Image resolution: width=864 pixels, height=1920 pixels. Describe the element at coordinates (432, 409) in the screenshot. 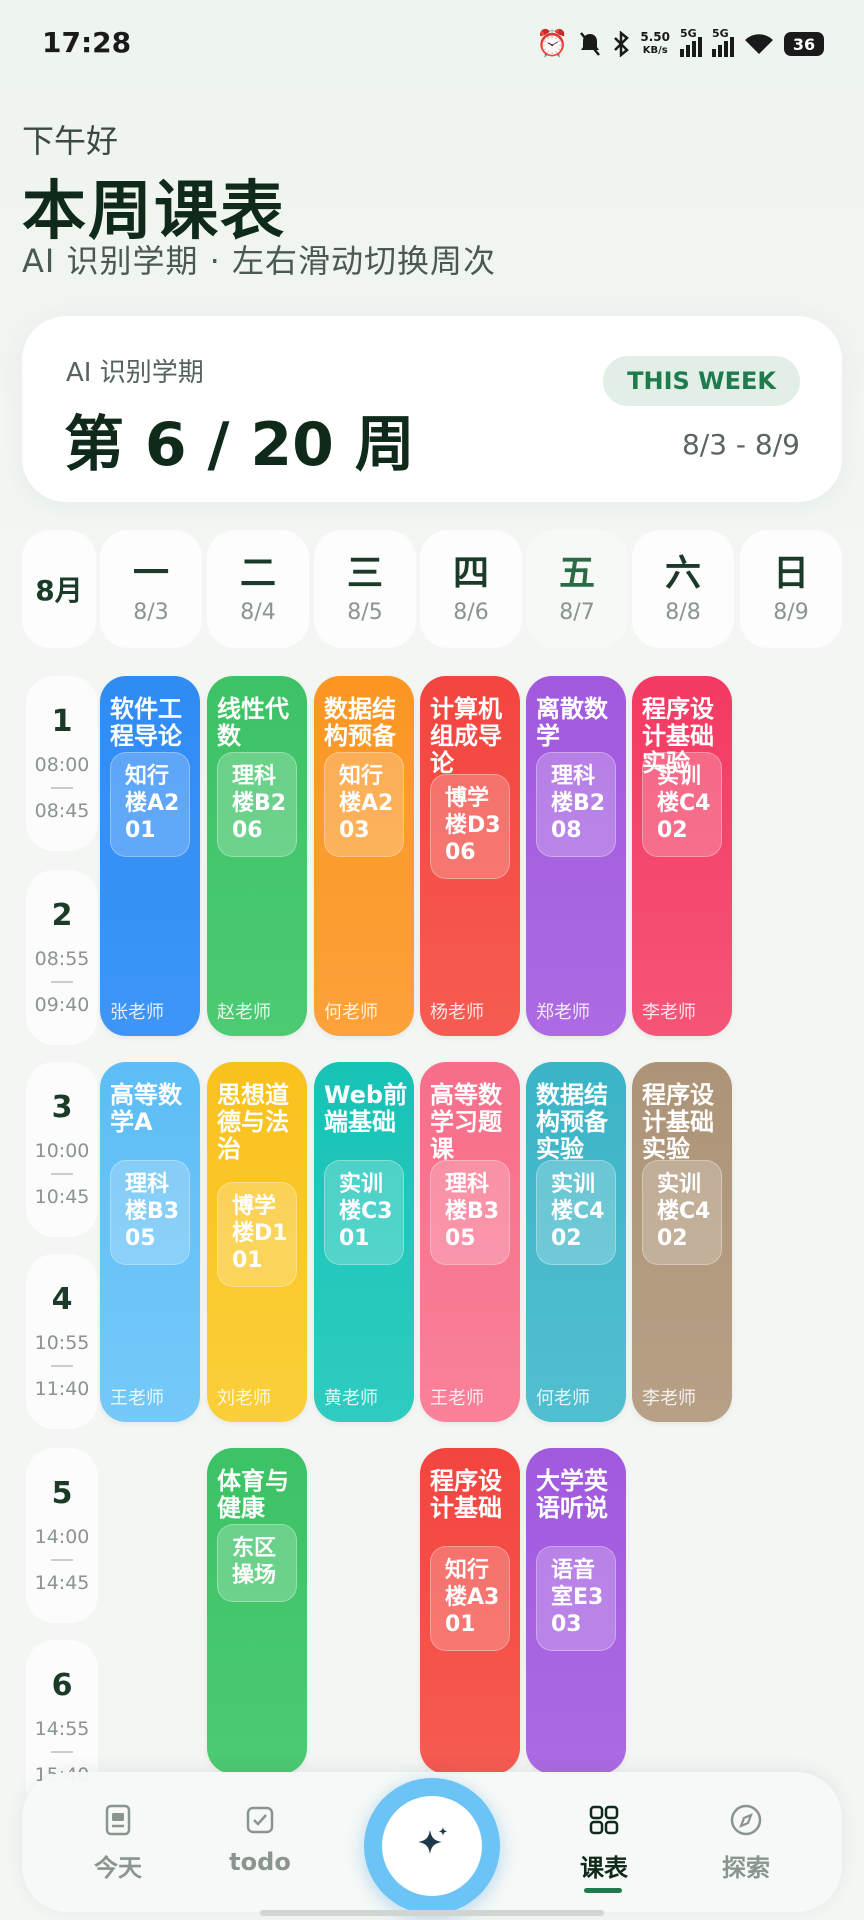

I see `week-card: AI 识别学期 第 6 / 20 周 THIS WEEK 8/3 - 8/9` at that location.